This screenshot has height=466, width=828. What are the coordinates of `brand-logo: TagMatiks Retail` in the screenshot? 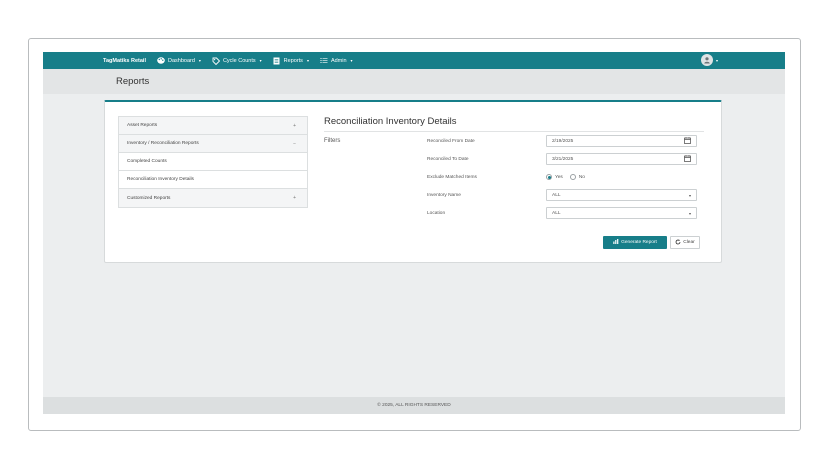 It's located at (124, 61).